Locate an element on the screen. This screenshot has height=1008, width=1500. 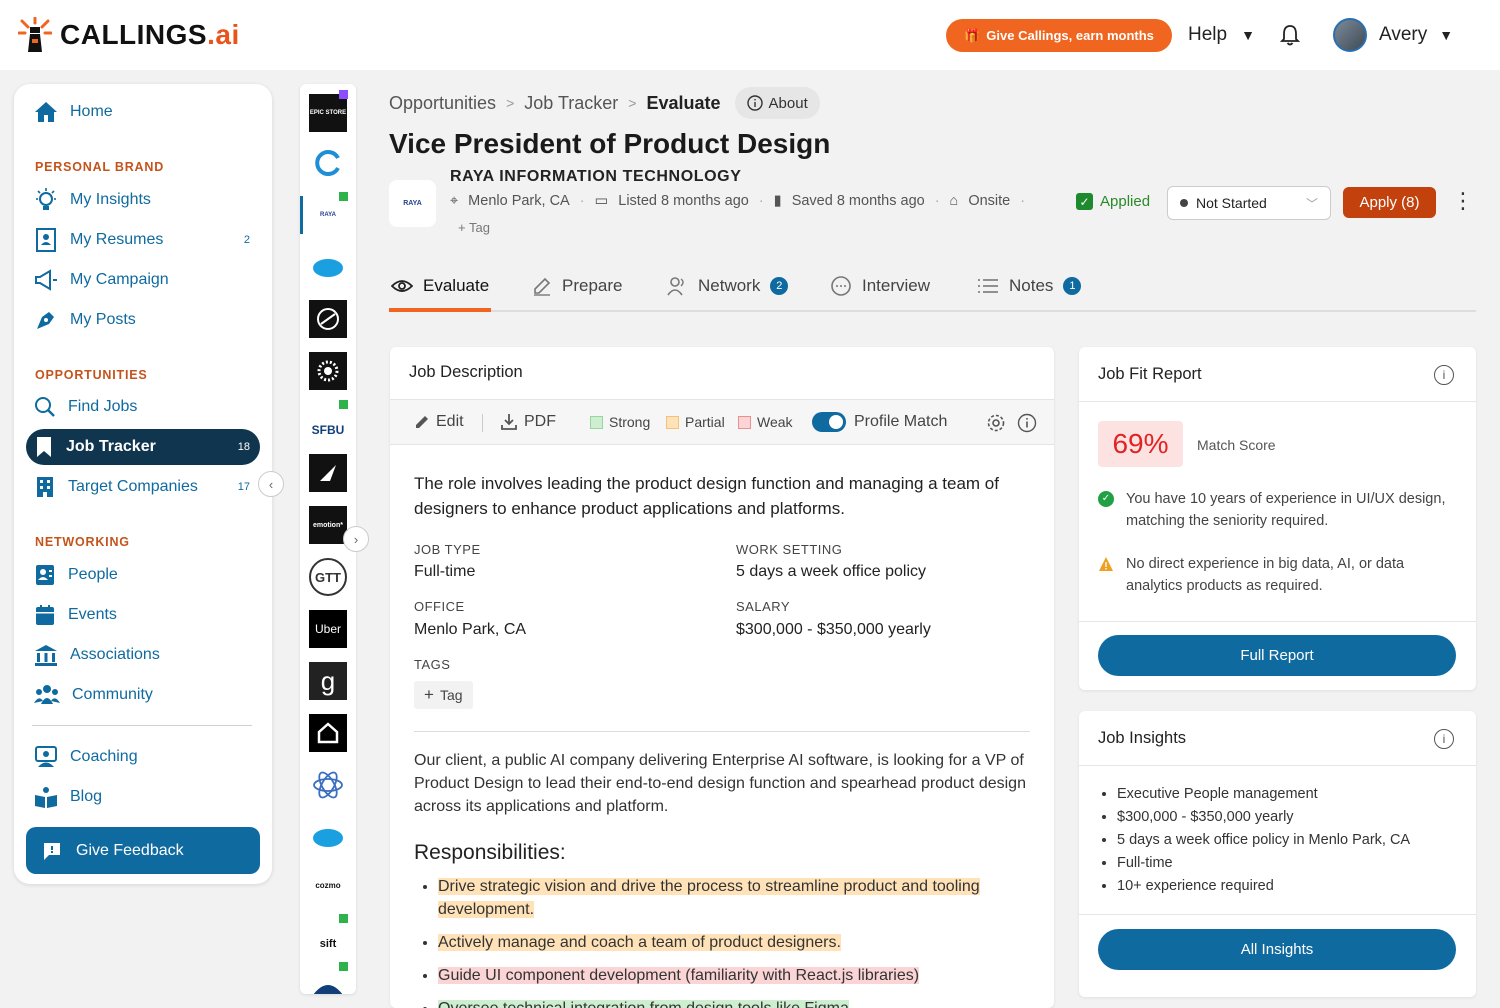
status-dot is located at coordinates (343, 966).